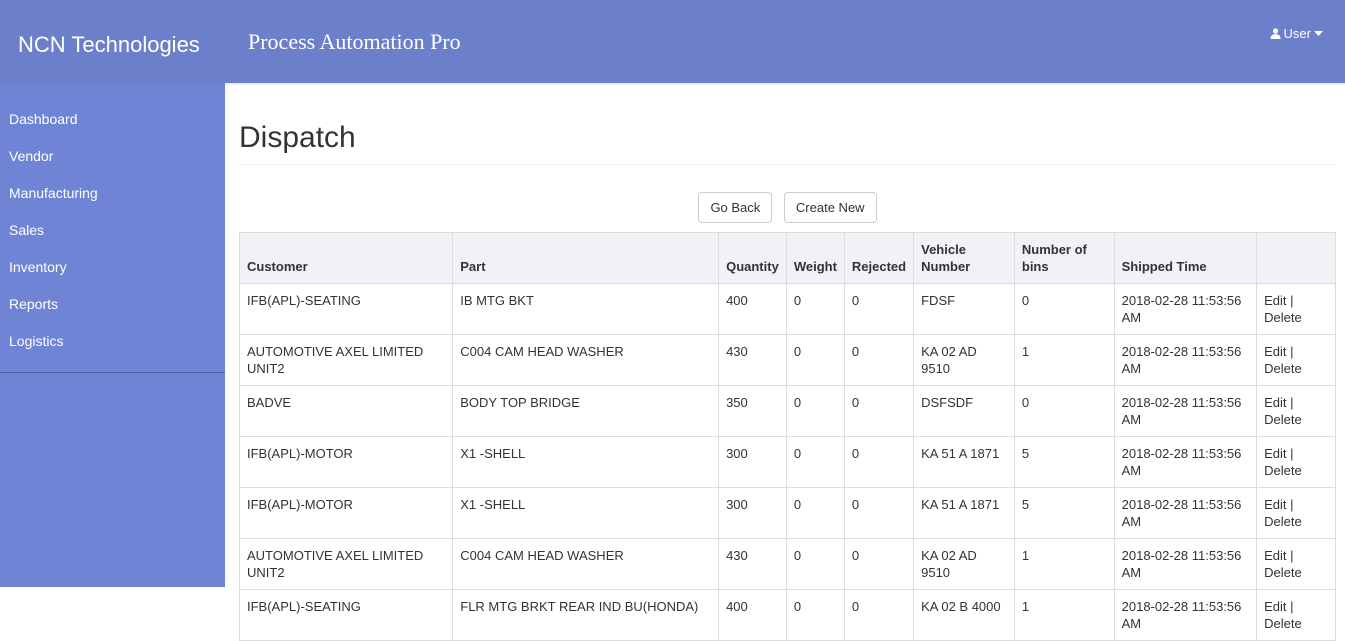 This screenshot has height=641, width=1345. What do you see at coordinates (830, 207) in the screenshot?
I see `create-new-button: Create New` at bounding box center [830, 207].